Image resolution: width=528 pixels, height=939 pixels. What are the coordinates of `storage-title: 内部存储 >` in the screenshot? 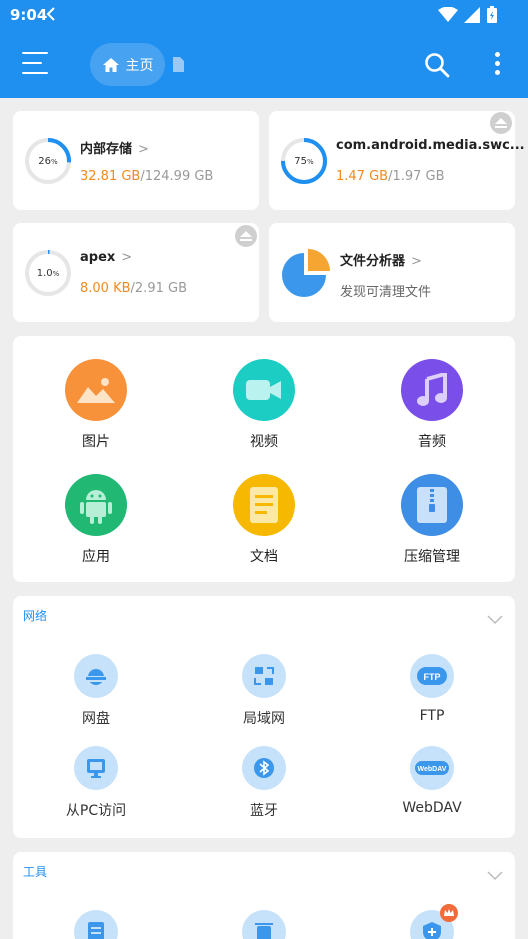 It's located at (114, 149).